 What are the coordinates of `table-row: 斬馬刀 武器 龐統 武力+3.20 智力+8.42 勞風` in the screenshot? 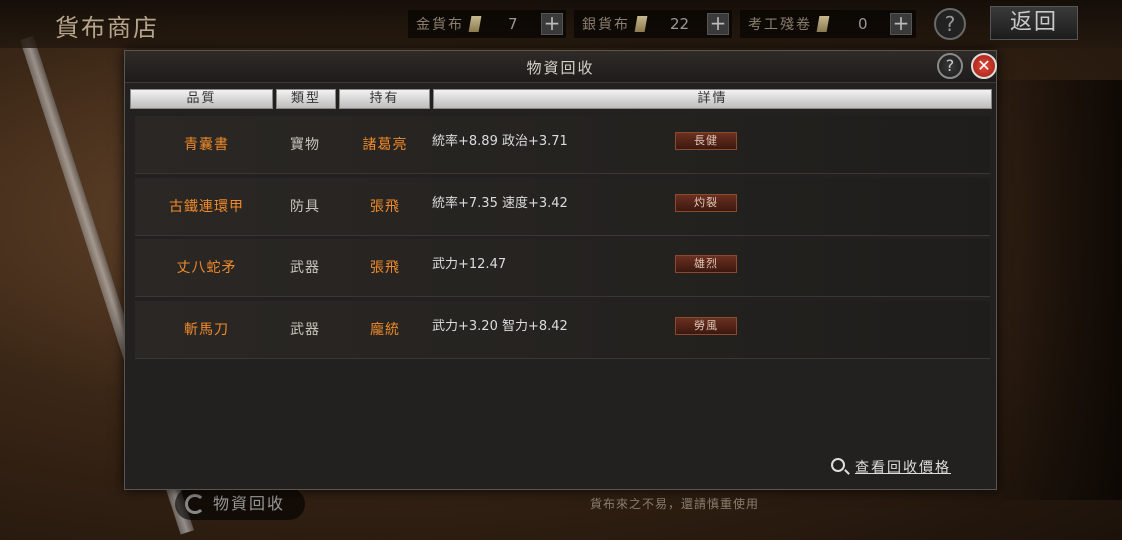 It's located at (562, 330).